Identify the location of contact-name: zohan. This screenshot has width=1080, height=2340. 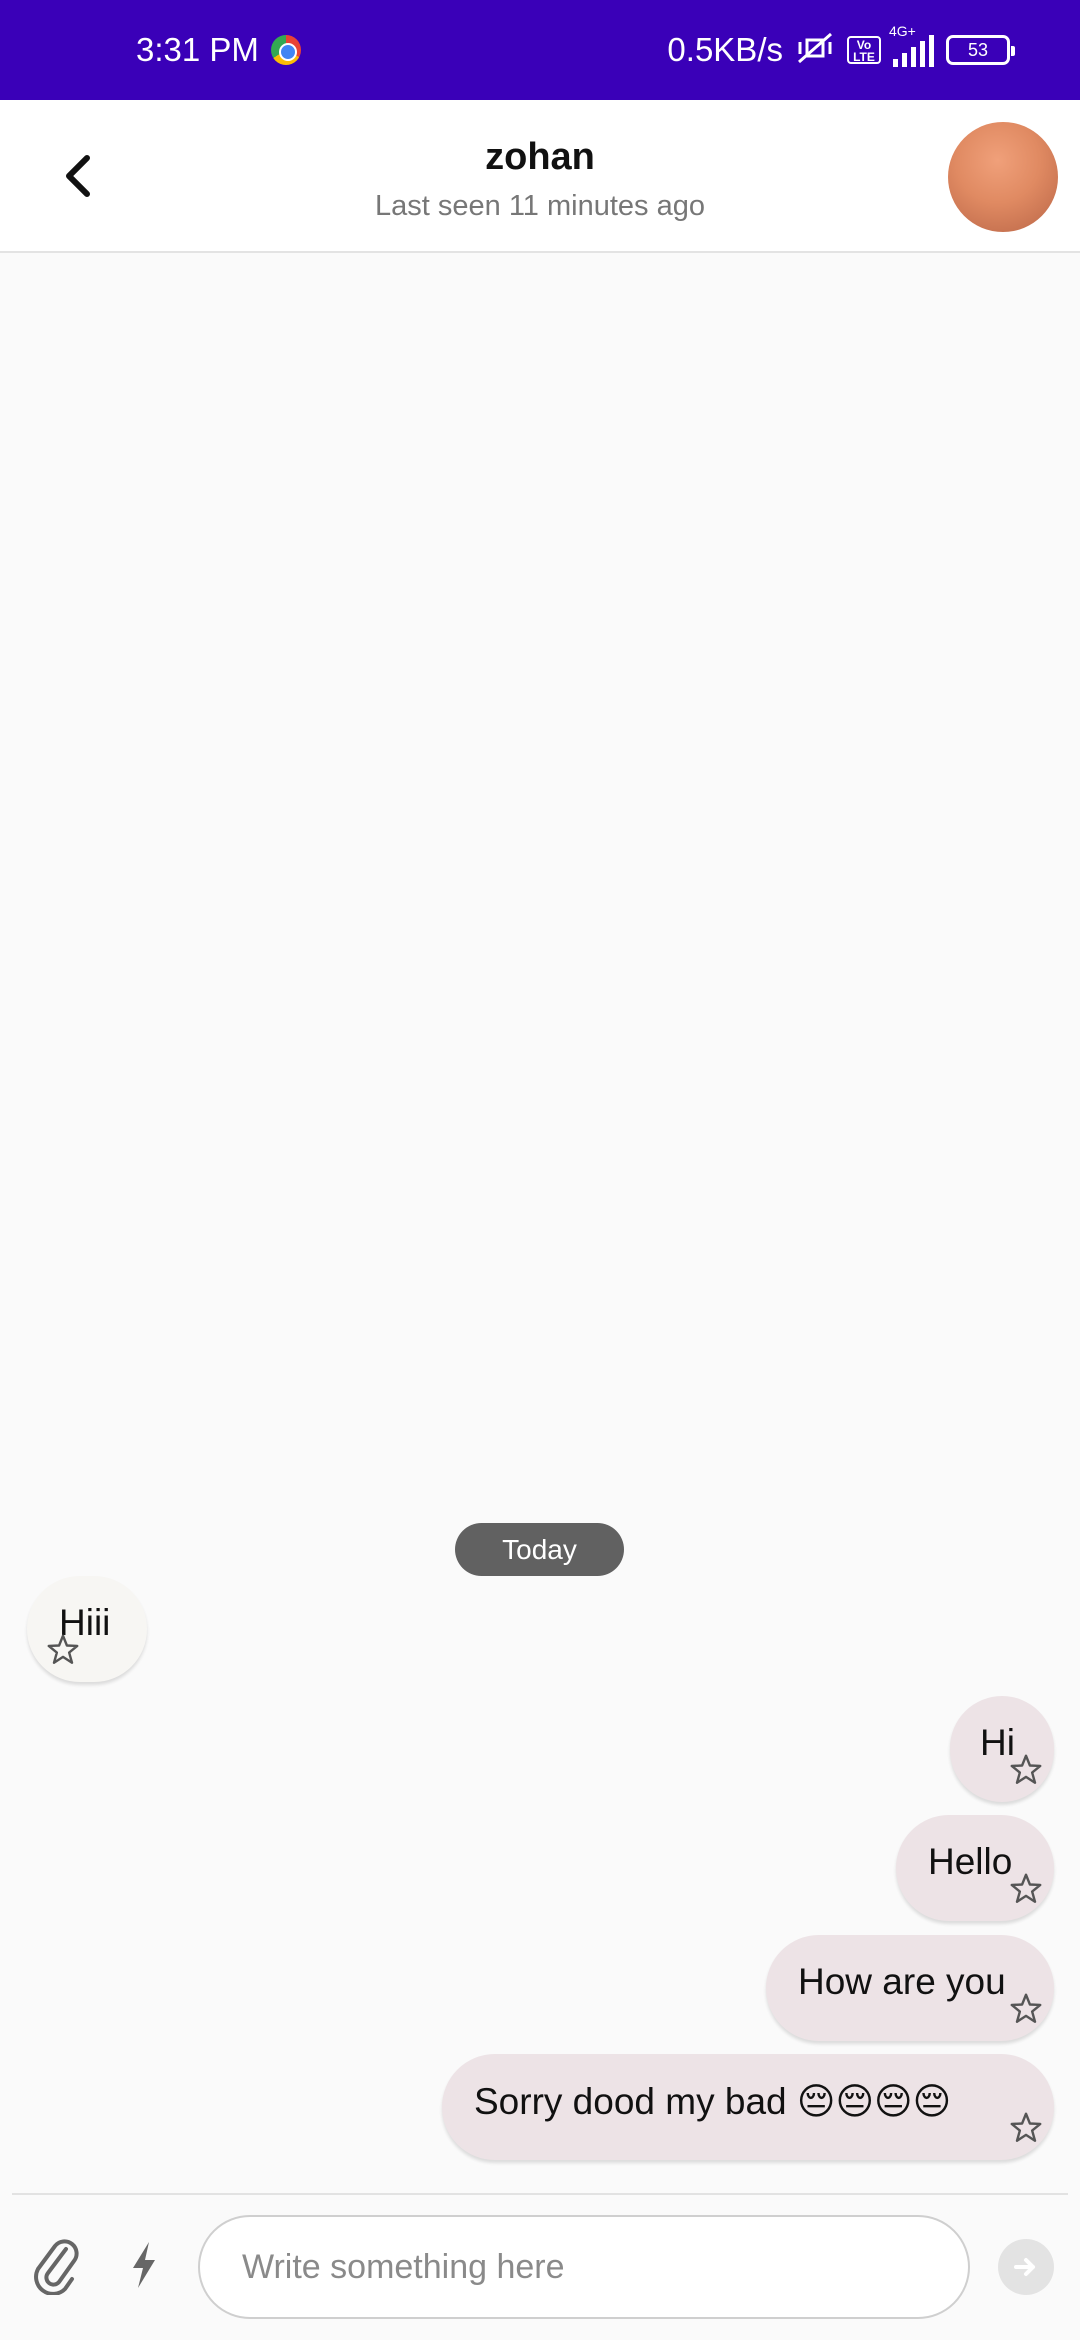
(540, 157).